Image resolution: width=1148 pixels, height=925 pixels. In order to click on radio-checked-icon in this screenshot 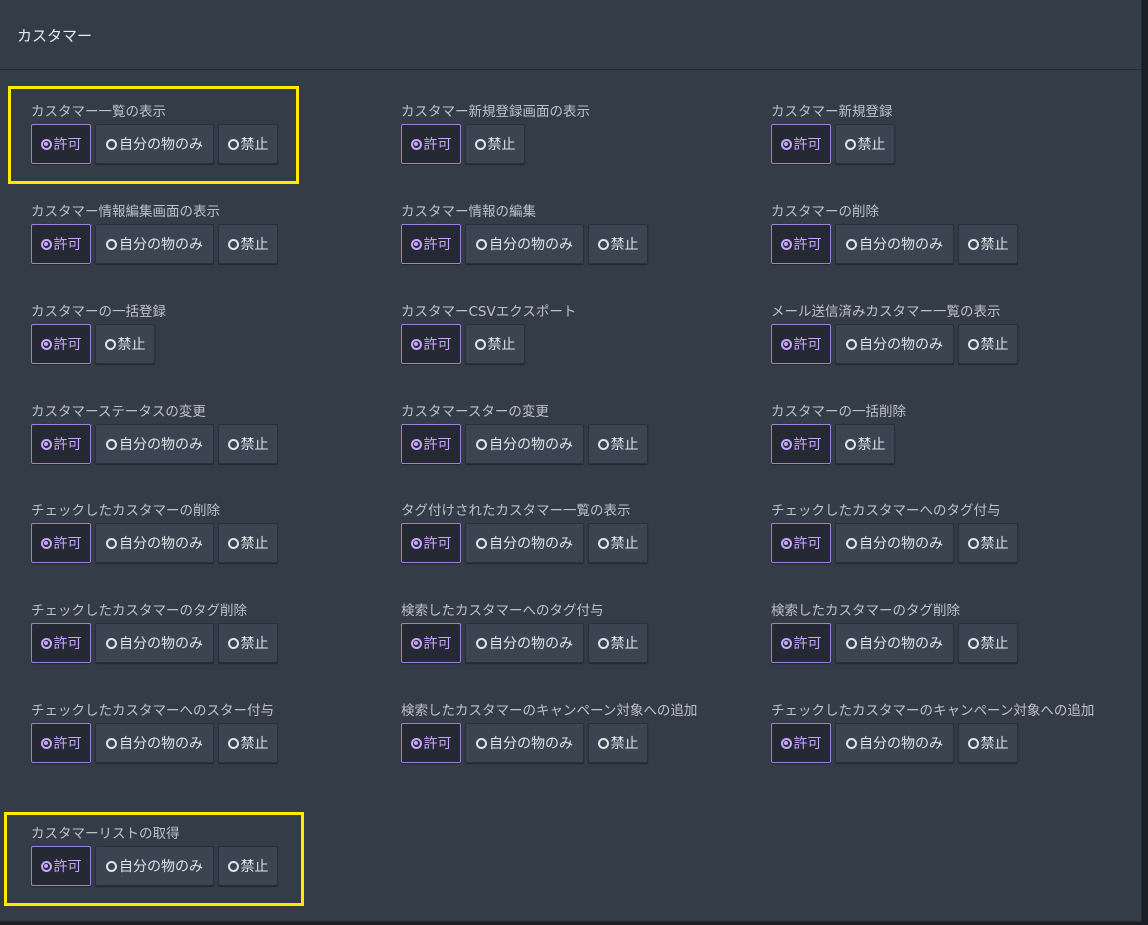, I will do `click(416, 743)`.